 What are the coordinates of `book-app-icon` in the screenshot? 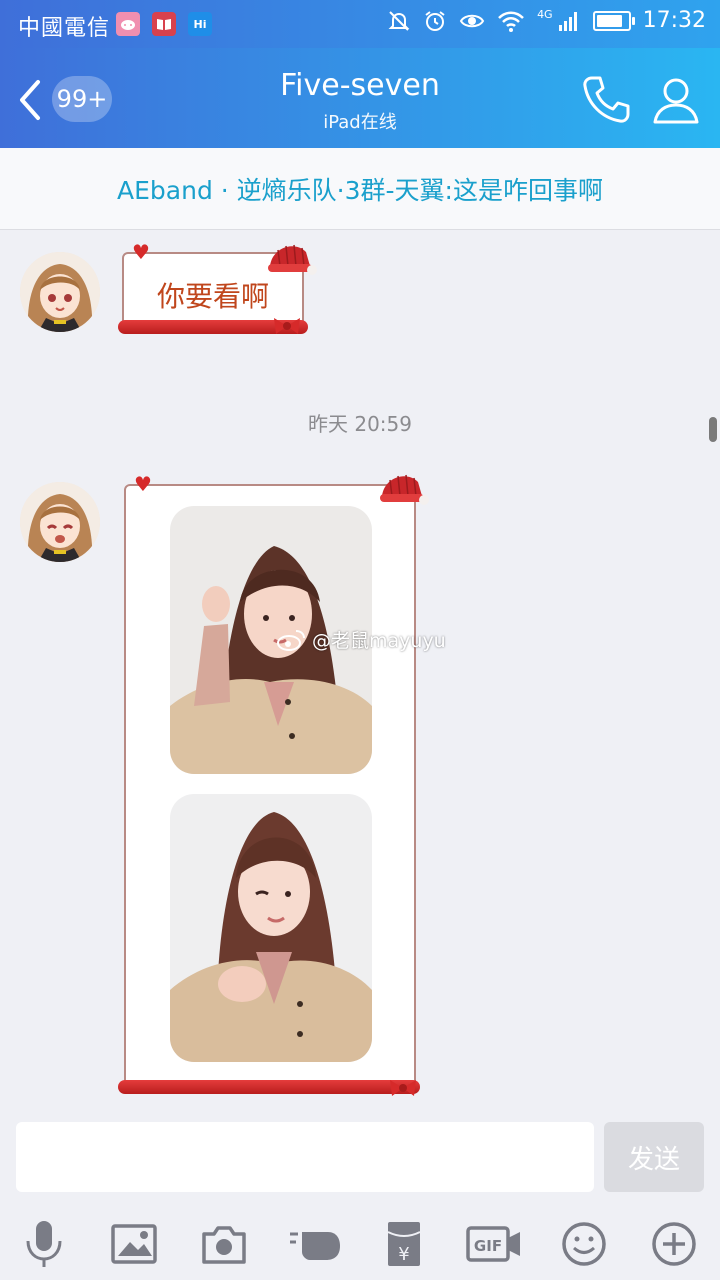 It's located at (164, 24).